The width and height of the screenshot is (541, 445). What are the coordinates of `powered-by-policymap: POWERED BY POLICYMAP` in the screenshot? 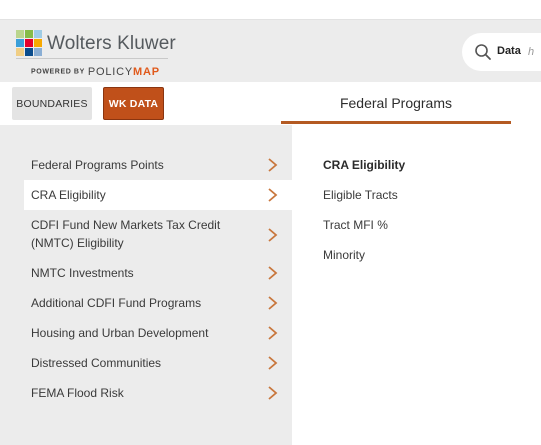 It's located at (95, 72).